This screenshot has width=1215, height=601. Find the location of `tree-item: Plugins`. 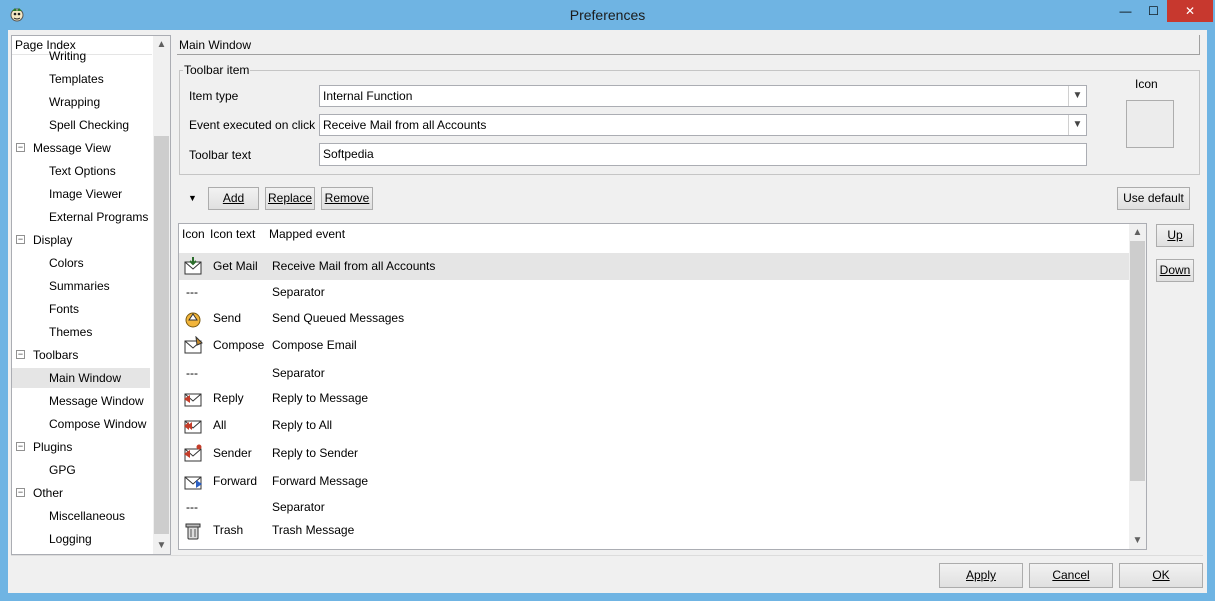

tree-item: Plugins is located at coordinates (52, 447).